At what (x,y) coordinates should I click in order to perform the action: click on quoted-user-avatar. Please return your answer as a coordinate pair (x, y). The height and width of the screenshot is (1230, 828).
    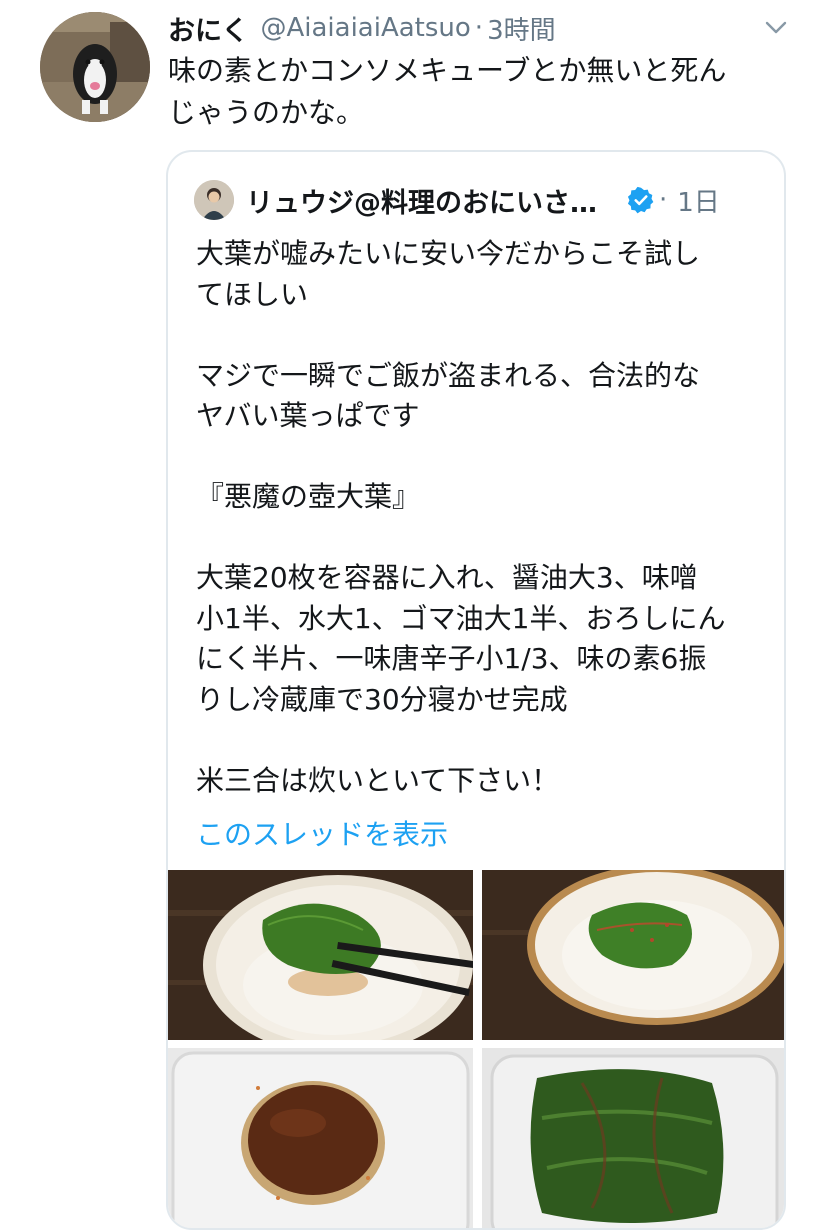
    Looking at the image, I should click on (214, 200).